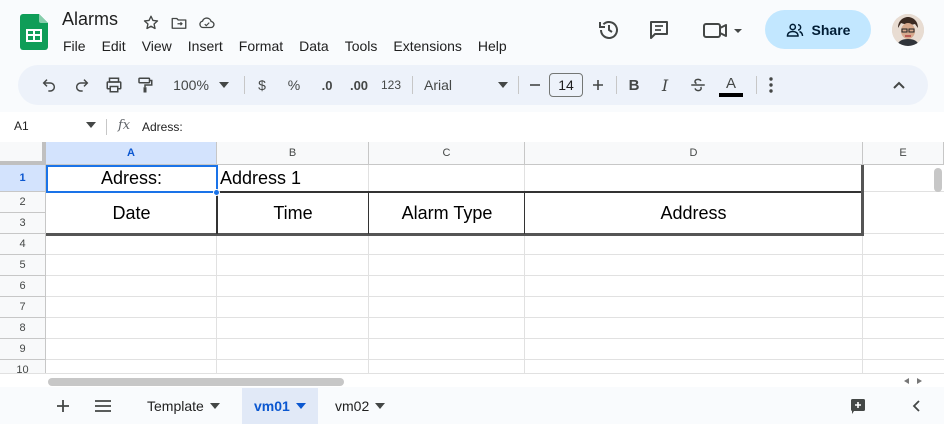 The image size is (944, 424). I want to click on formula-bar: A1 fx Adress:, so click(472, 127).